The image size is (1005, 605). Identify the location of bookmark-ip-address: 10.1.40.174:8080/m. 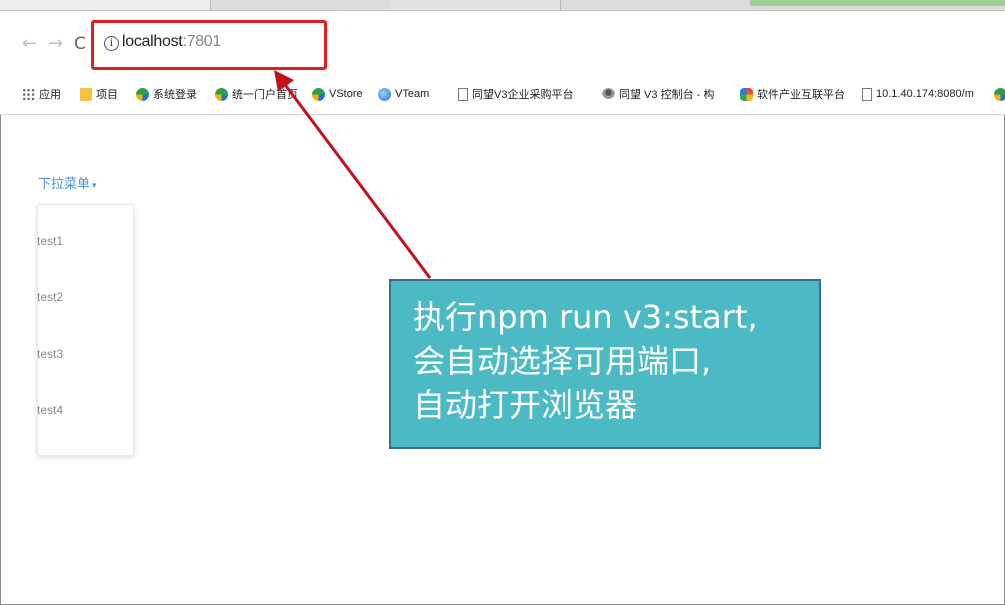
(918, 94).